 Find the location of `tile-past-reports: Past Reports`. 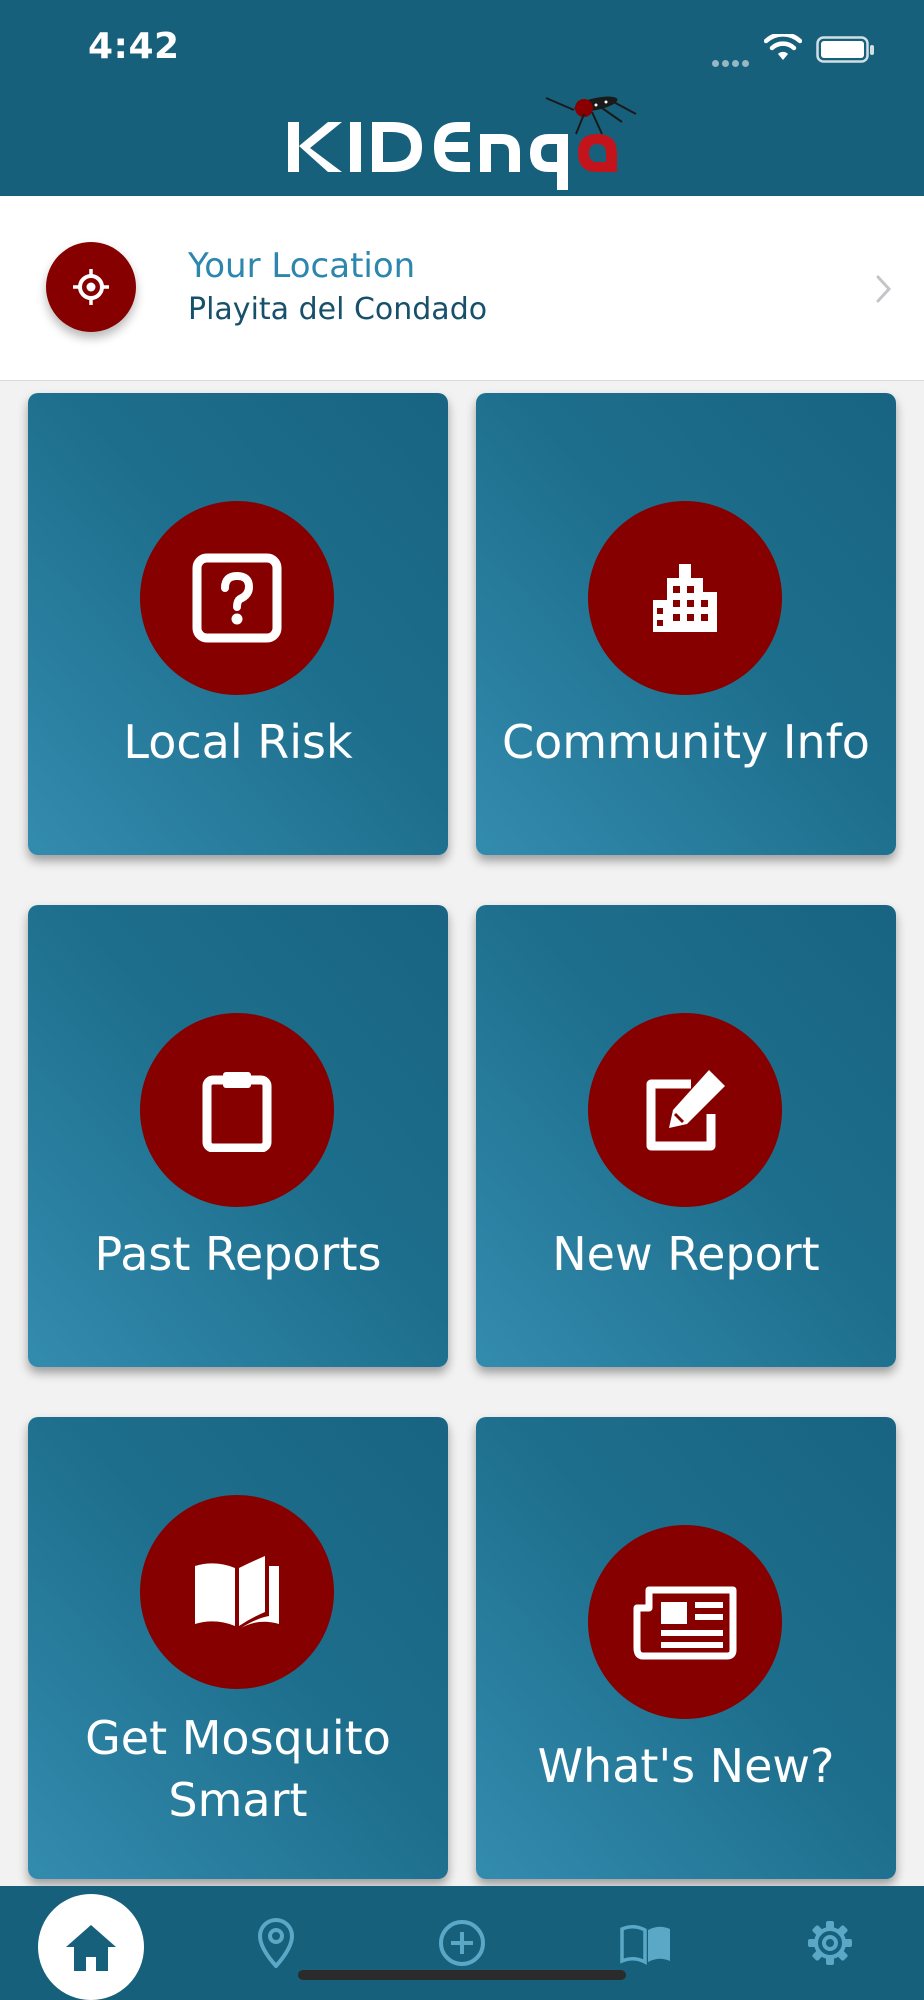

tile-past-reports: Past Reports is located at coordinates (238, 1136).